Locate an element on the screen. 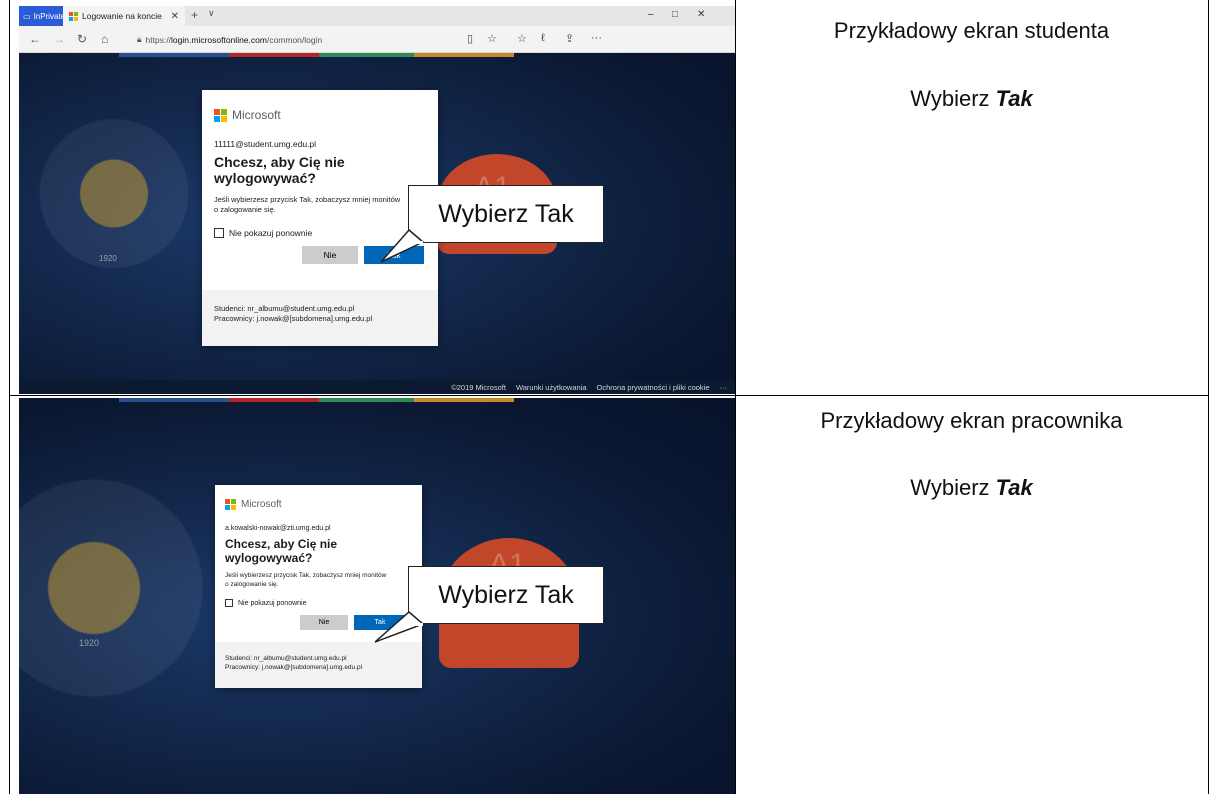  reading-view-icon: ▯ is located at coordinates (470, 38).